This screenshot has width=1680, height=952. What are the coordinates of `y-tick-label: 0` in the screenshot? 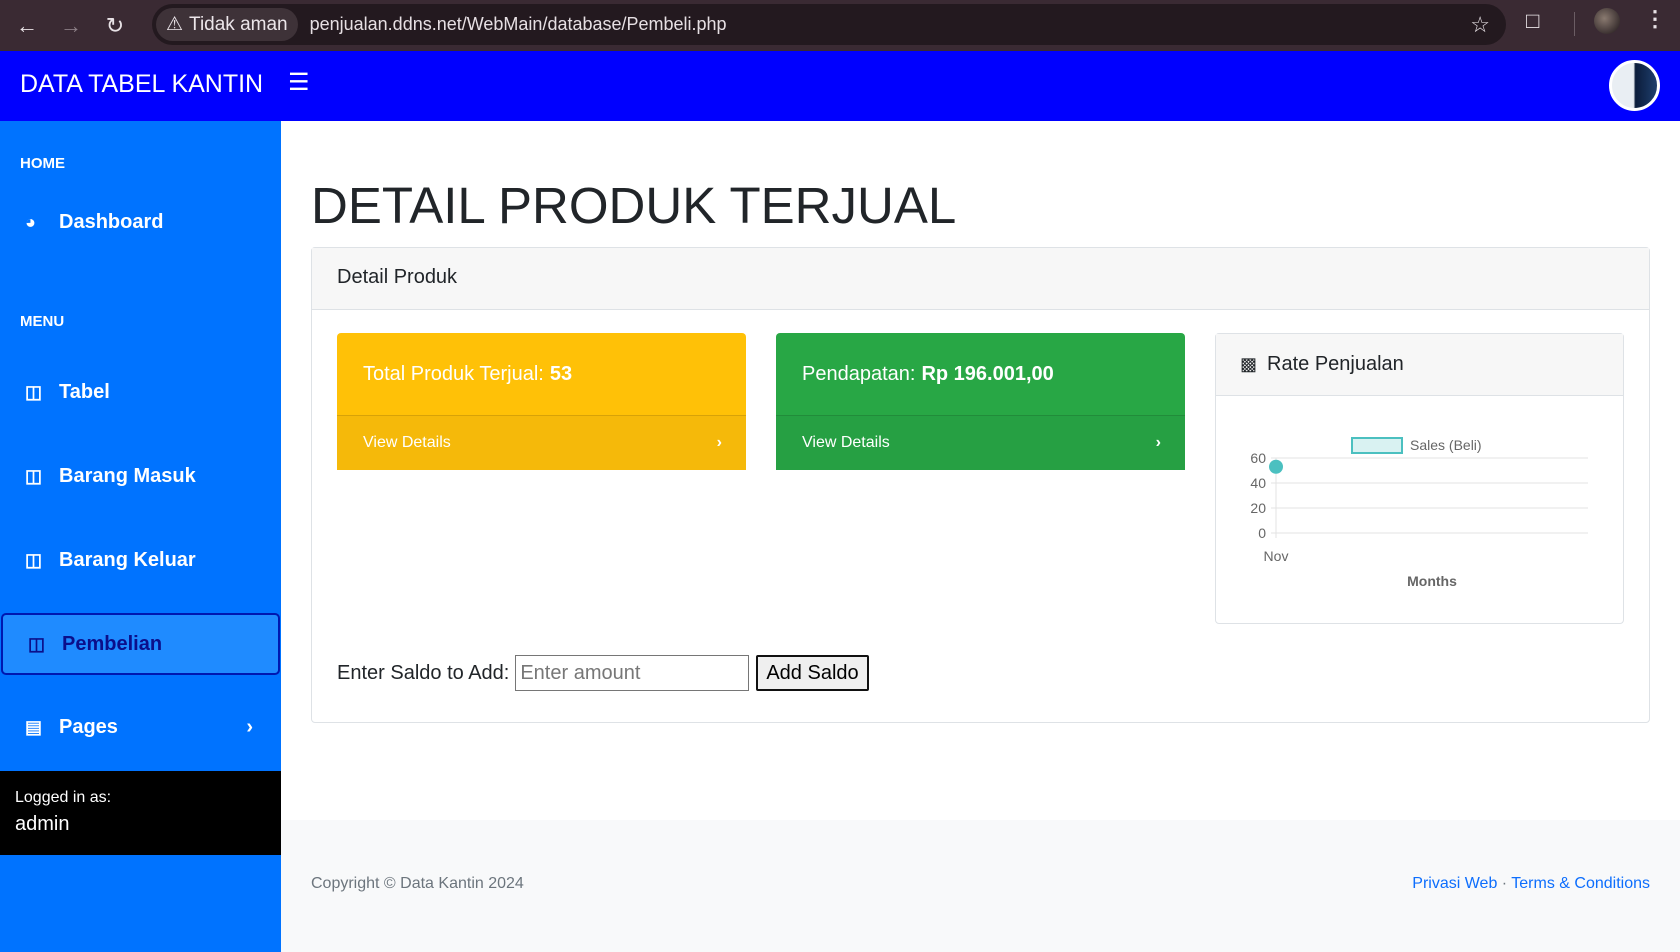 It's located at (1262, 533).